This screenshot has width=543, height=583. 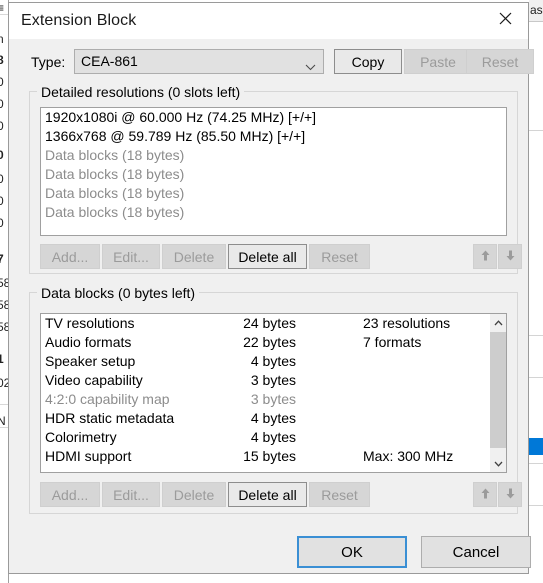 I want to click on data-blocks-scrollbar, so click(x=497, y=393).